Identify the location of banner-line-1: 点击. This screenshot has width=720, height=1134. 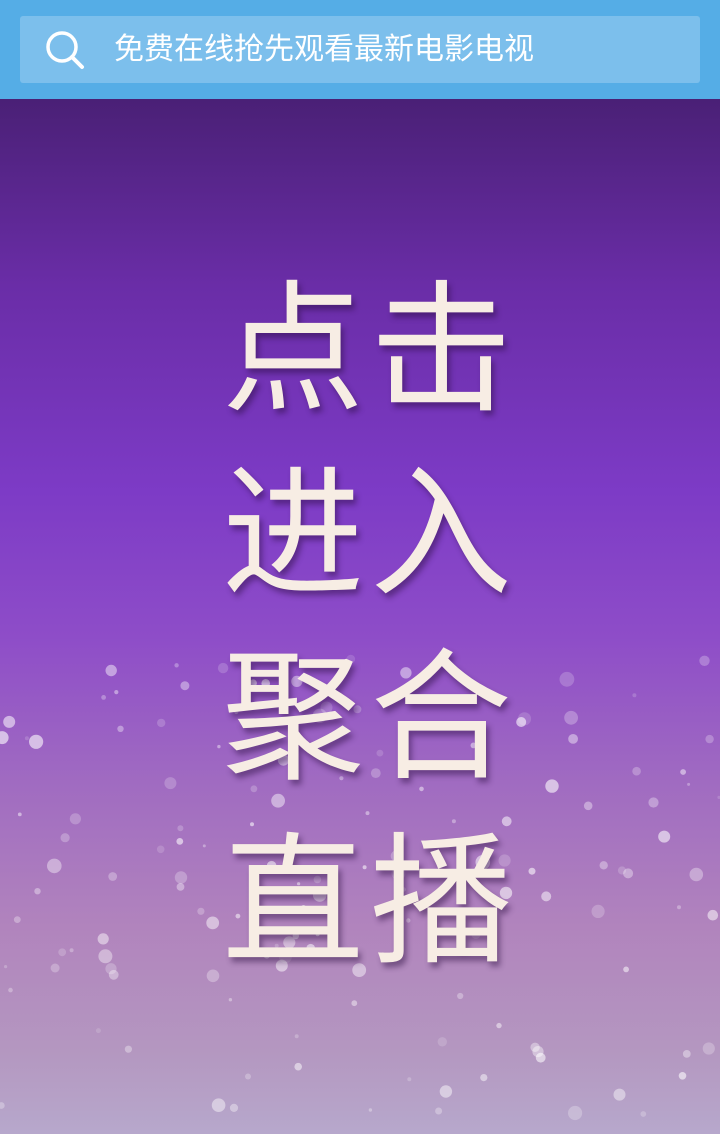
(370, 350).